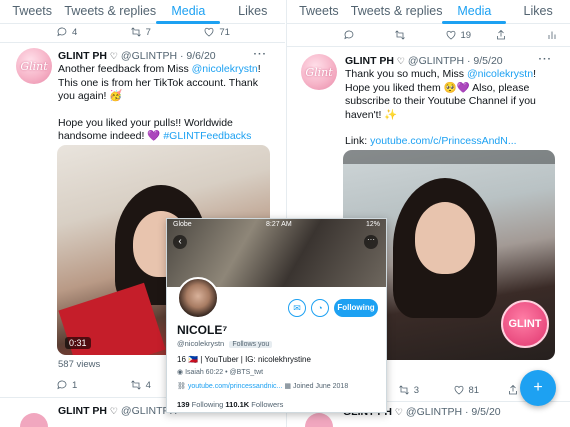 Image resolution: width=570 pixels, height=427 pixels. Describe the element at coordinates (240, 32) in the screenshot. I see `like-action: 71` at that location.